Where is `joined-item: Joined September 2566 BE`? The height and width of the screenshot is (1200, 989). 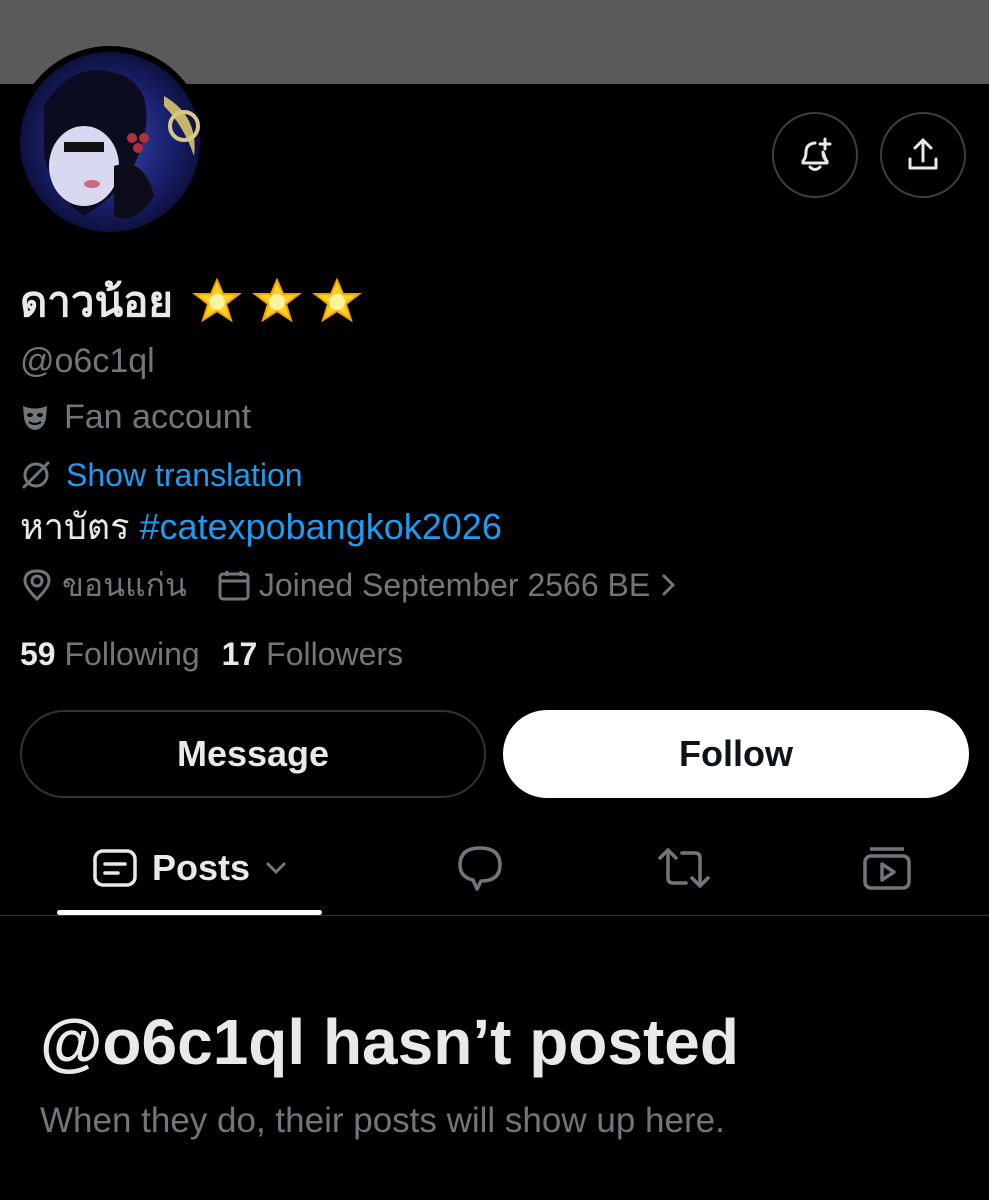 joined-item: Joined September 2566 BE is located at coordinates (448, 585).